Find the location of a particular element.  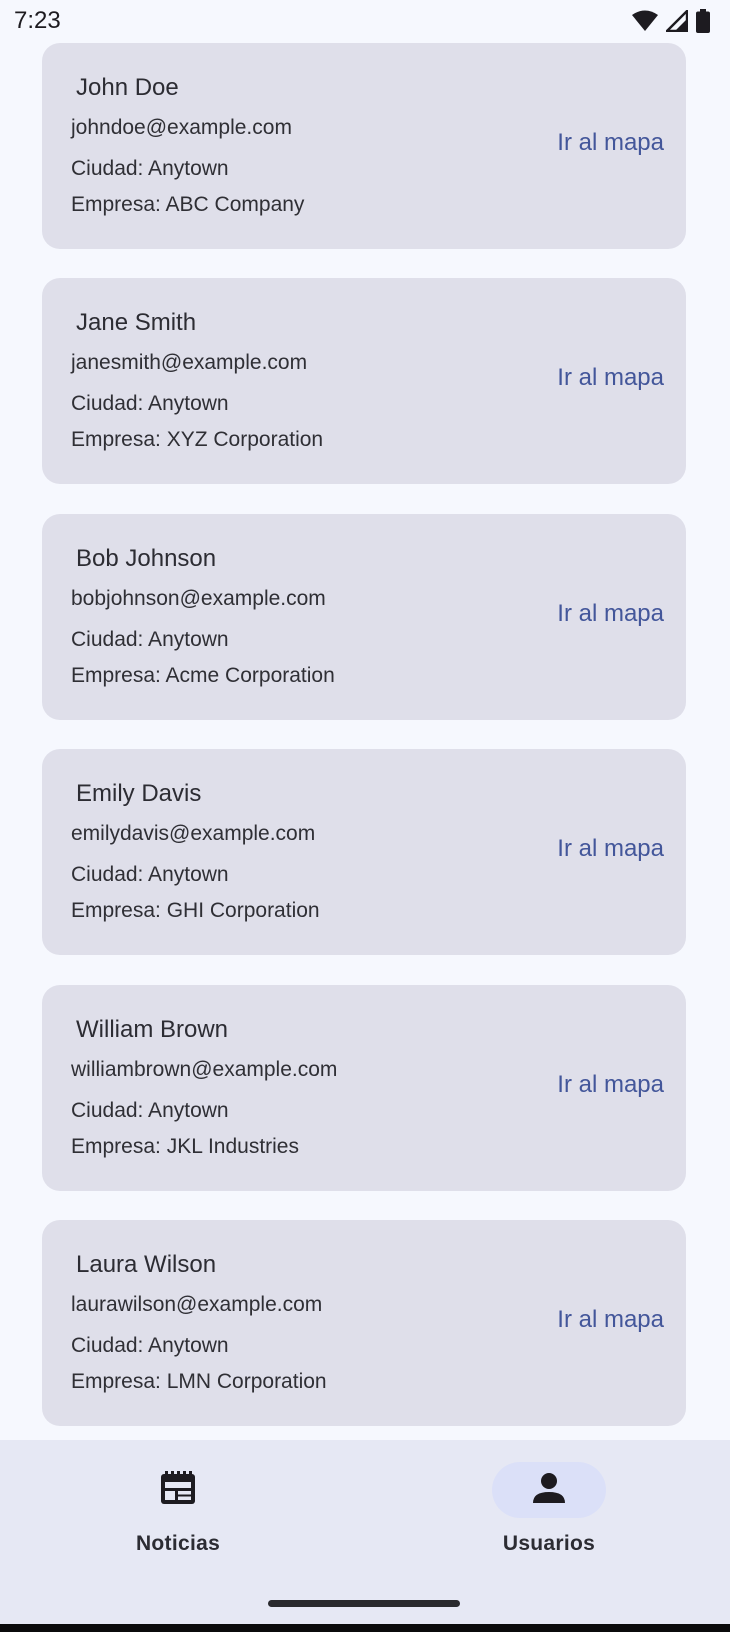

user-company: Empresa: XYZ Corporation is located at coordinates (197, 439).